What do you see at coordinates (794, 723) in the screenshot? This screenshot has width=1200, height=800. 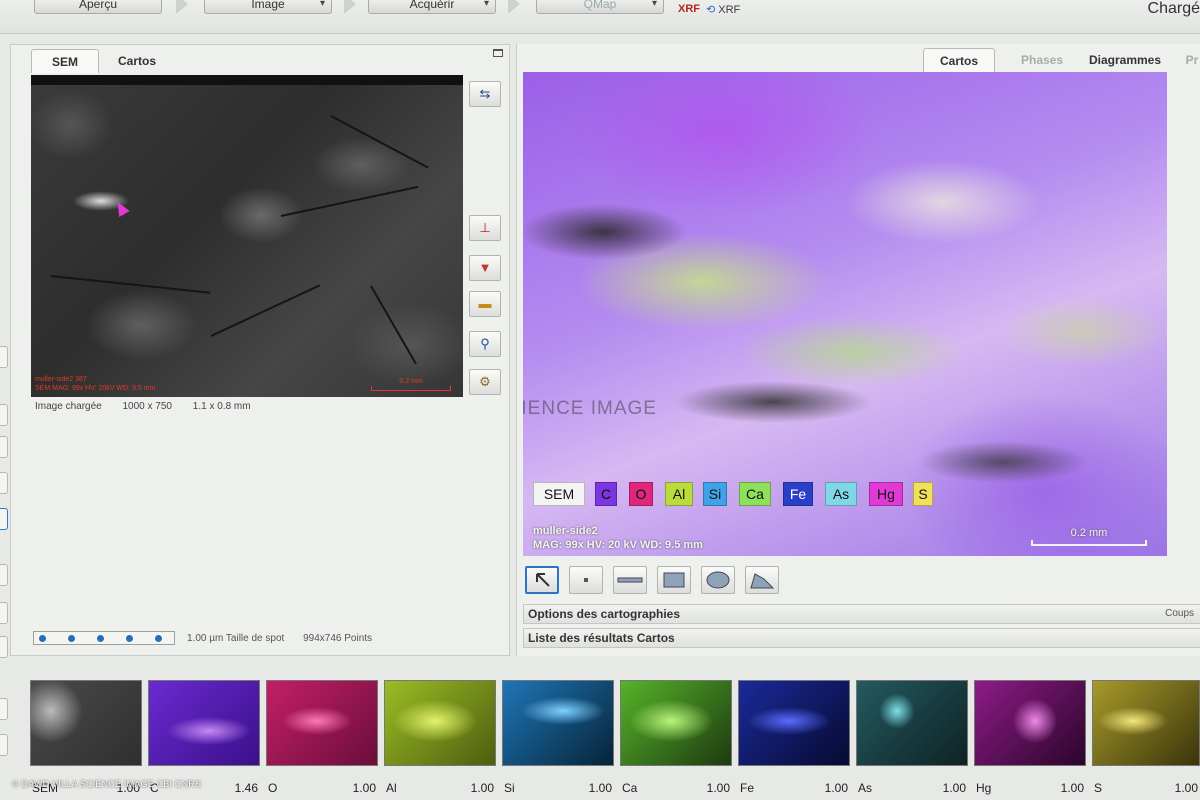 I see `thumbnail-fe` at bounding box center [794, 723].